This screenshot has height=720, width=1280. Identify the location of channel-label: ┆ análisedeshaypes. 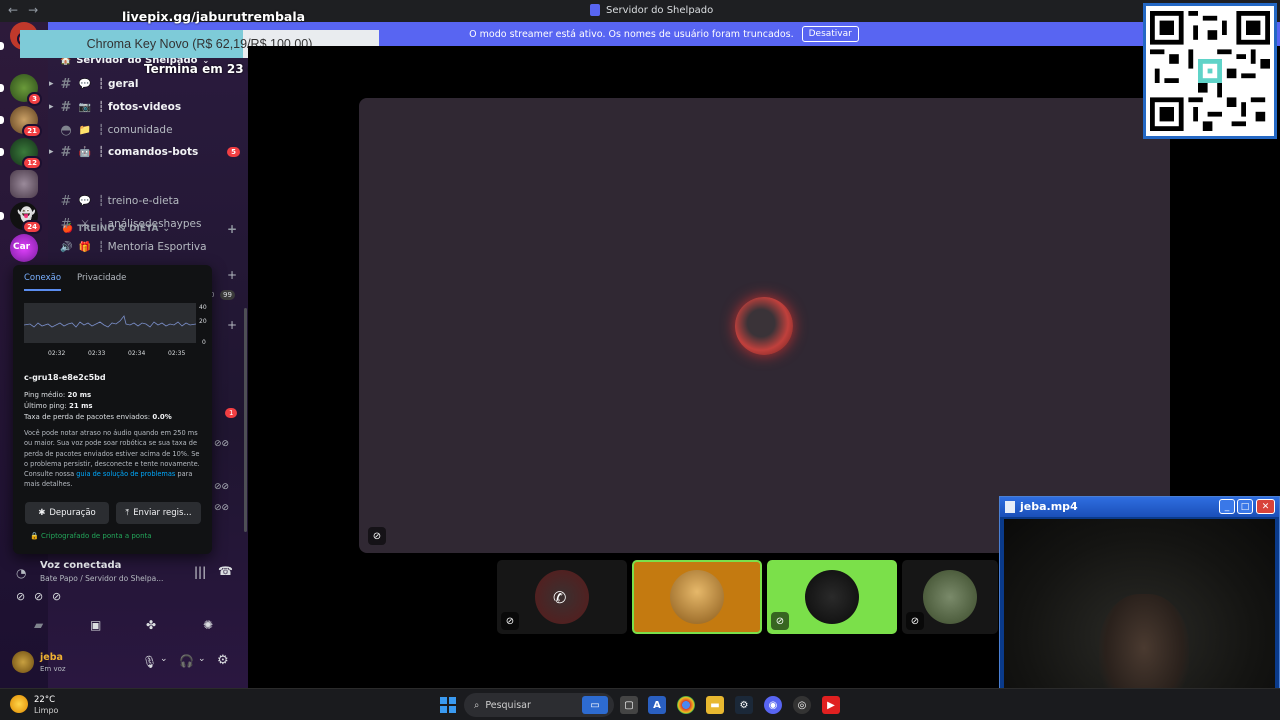
(150, 224).